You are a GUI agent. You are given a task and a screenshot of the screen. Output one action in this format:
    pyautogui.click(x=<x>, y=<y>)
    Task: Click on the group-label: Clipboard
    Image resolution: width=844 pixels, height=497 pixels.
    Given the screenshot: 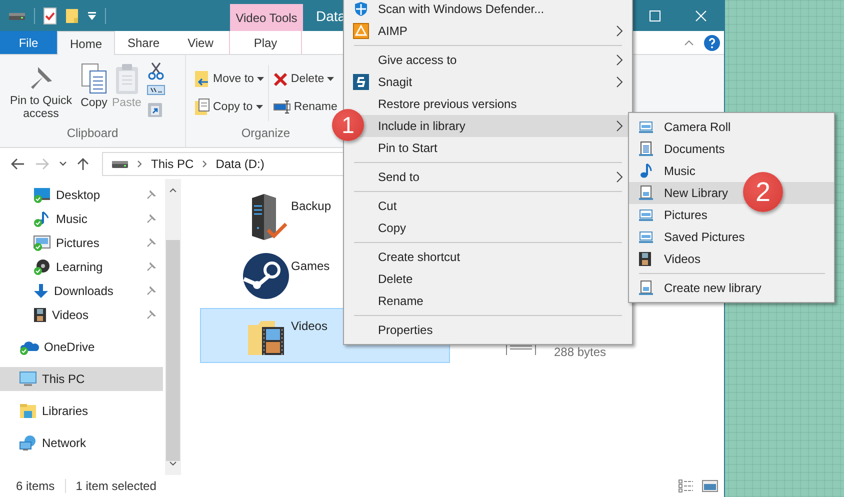 What is the action you would take?
    pyautogui.click(x=93, y=134)
    